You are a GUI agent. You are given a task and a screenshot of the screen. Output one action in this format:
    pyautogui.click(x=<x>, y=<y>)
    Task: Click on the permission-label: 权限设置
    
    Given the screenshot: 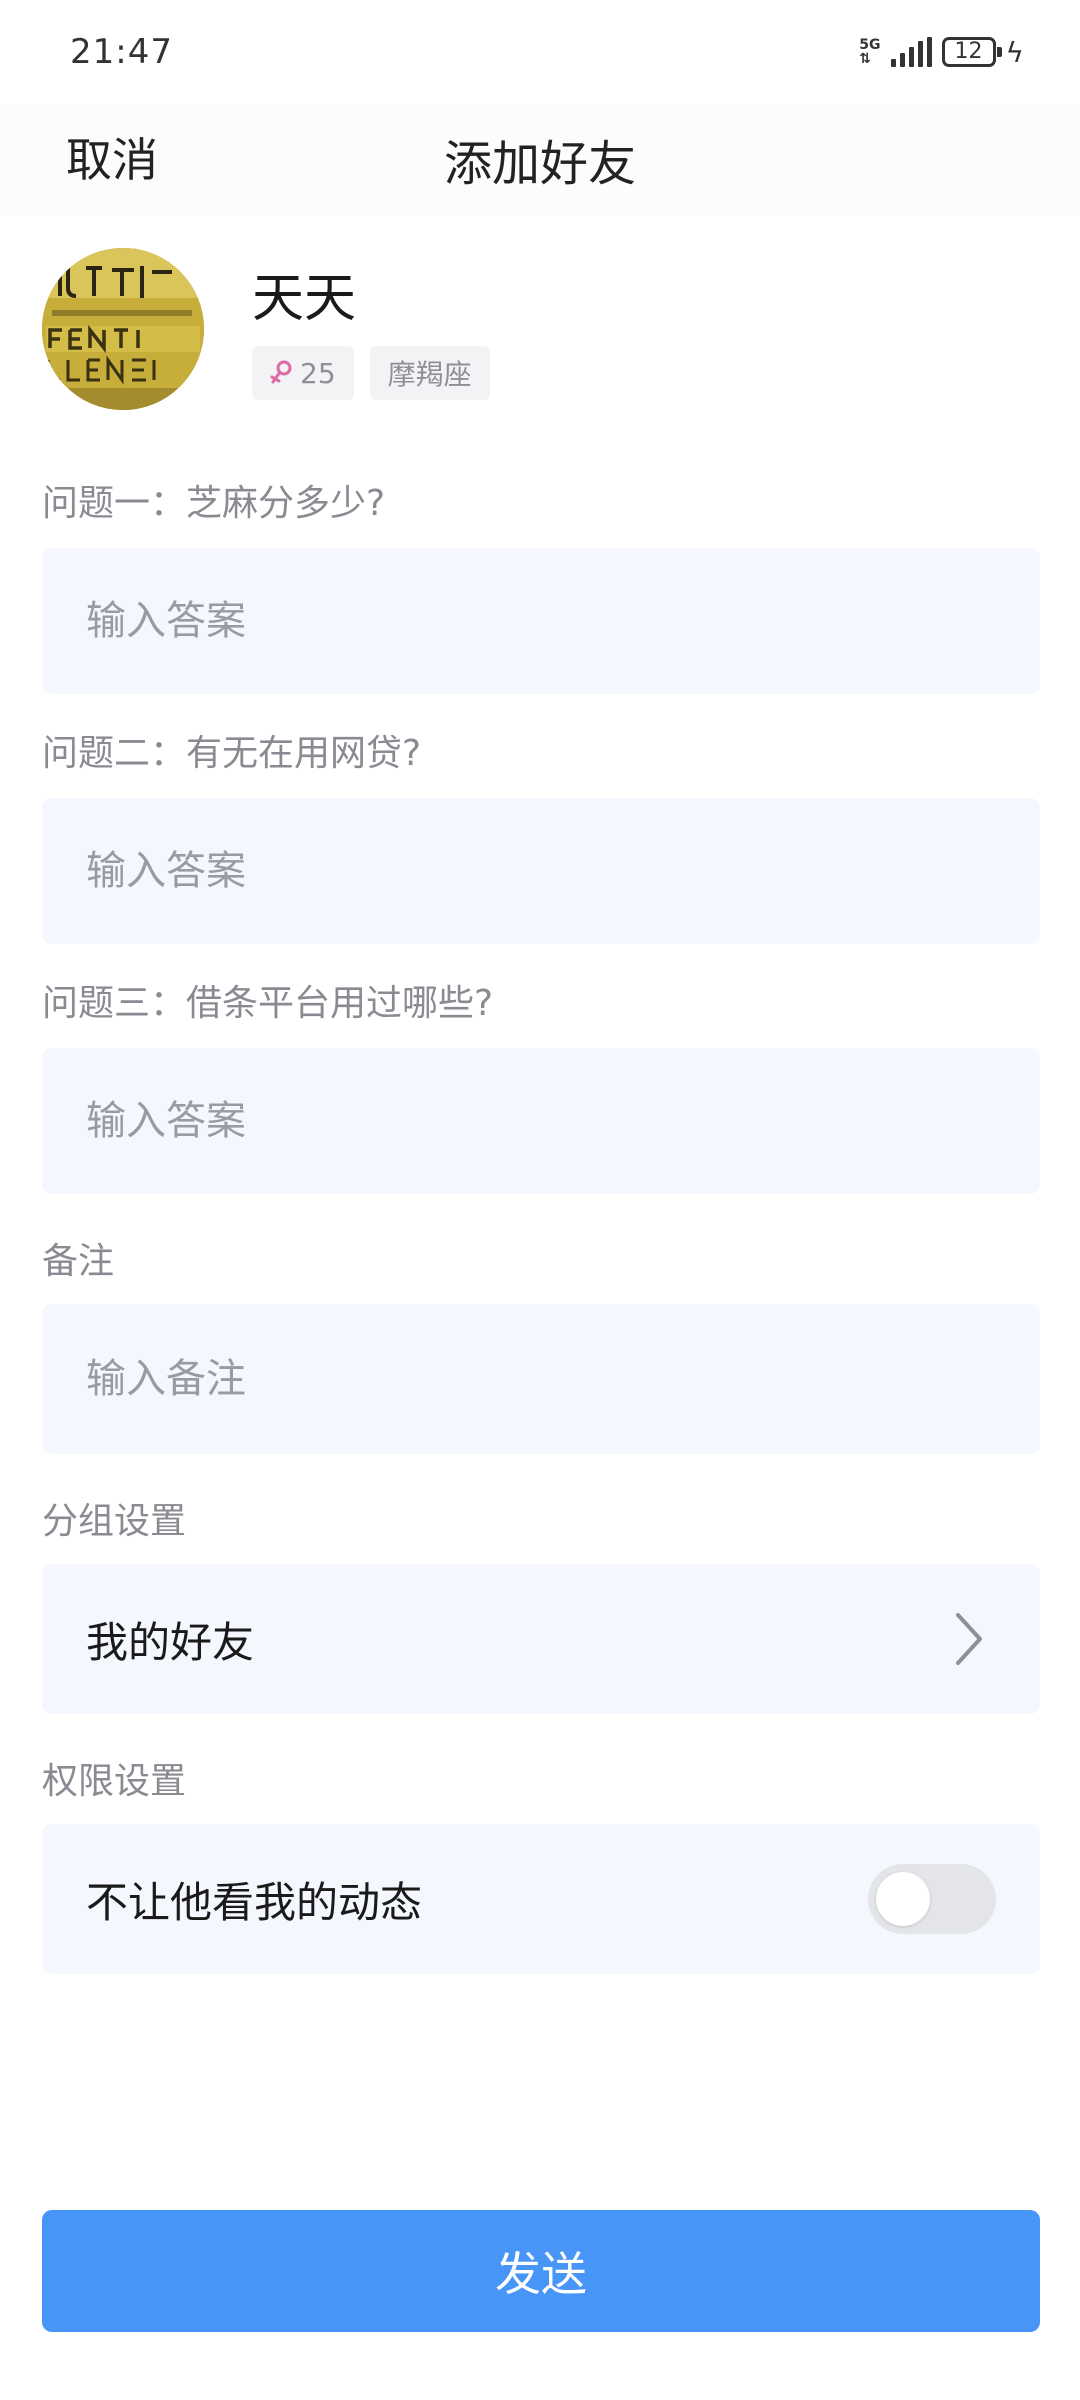 What is the action you would take?
    pyautogui.click(x=114, y=1781)
    